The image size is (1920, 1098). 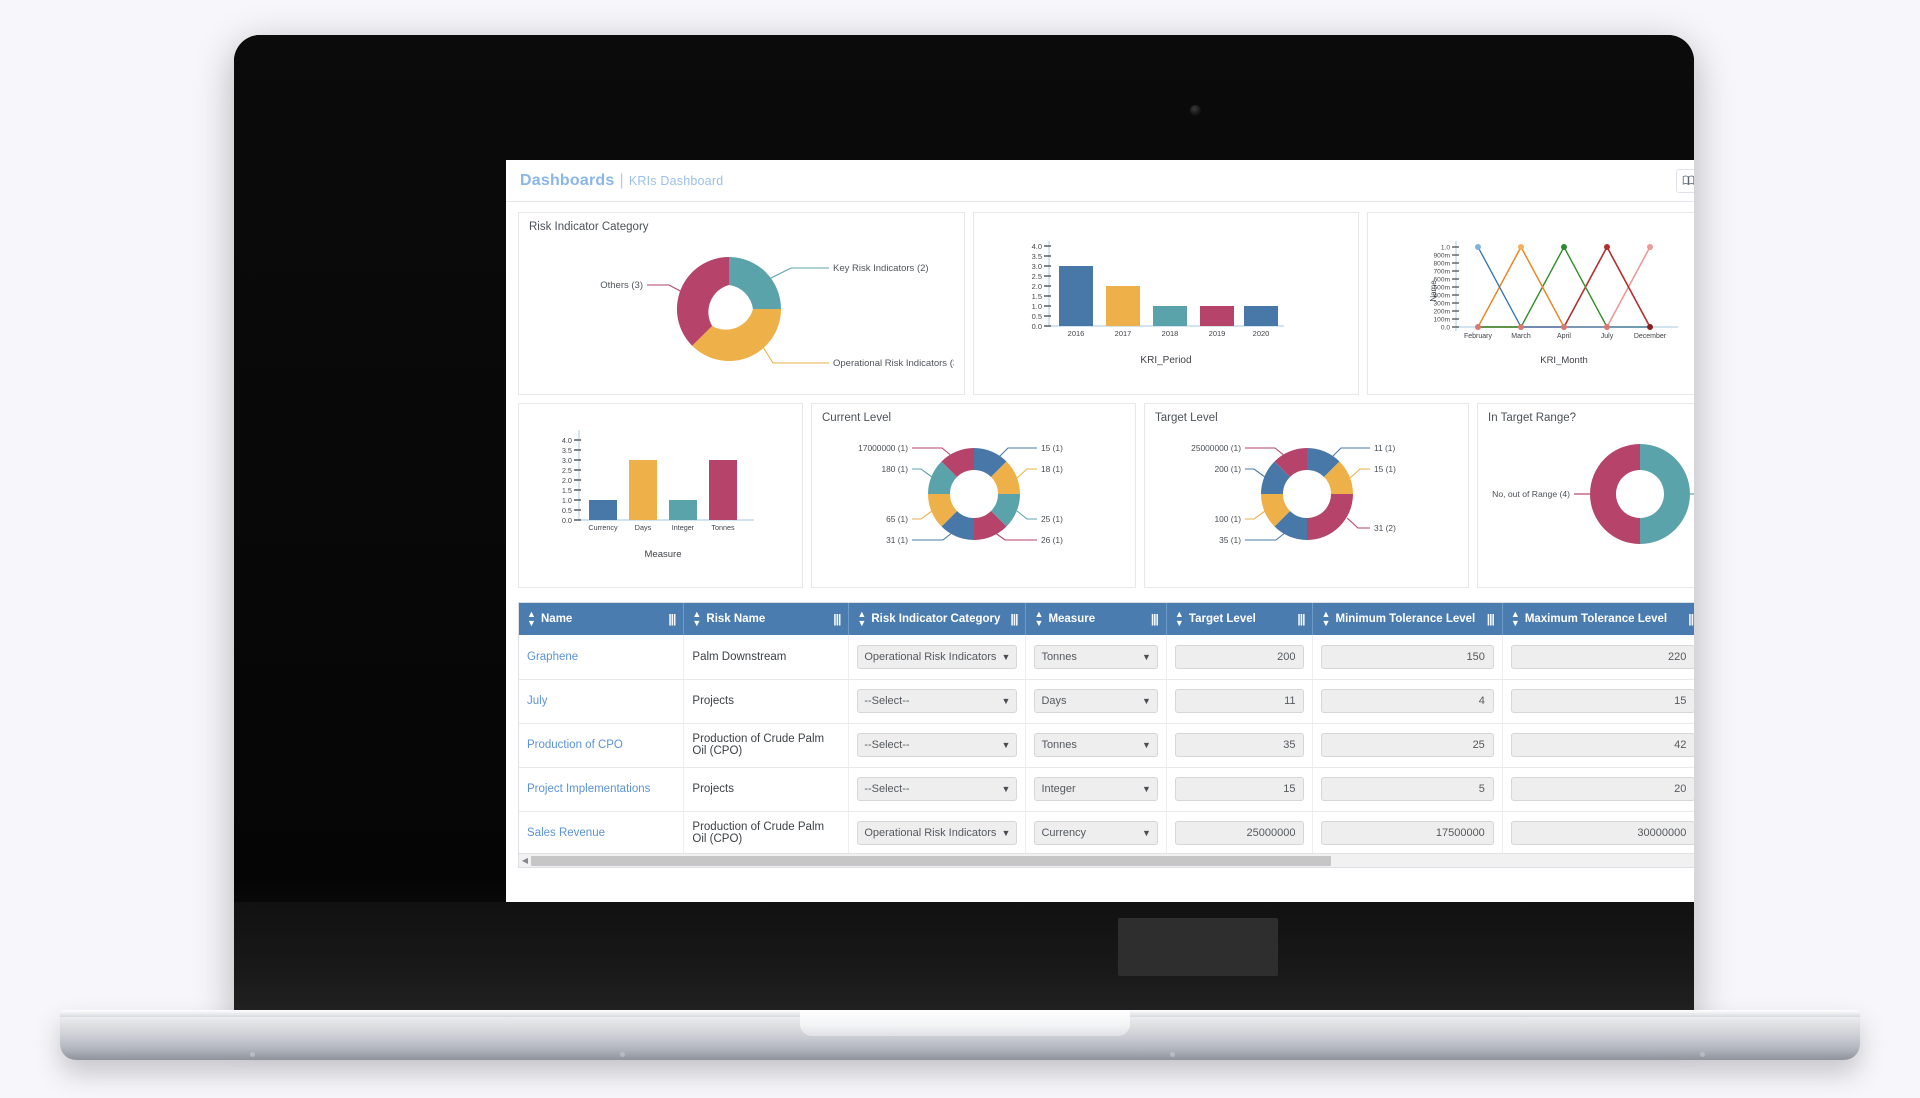 What do you see at coordinates (1602, 745) in the screenshot?
I see `maximum-tolerance-level-input: 42` at bounding box center [1602, 745].